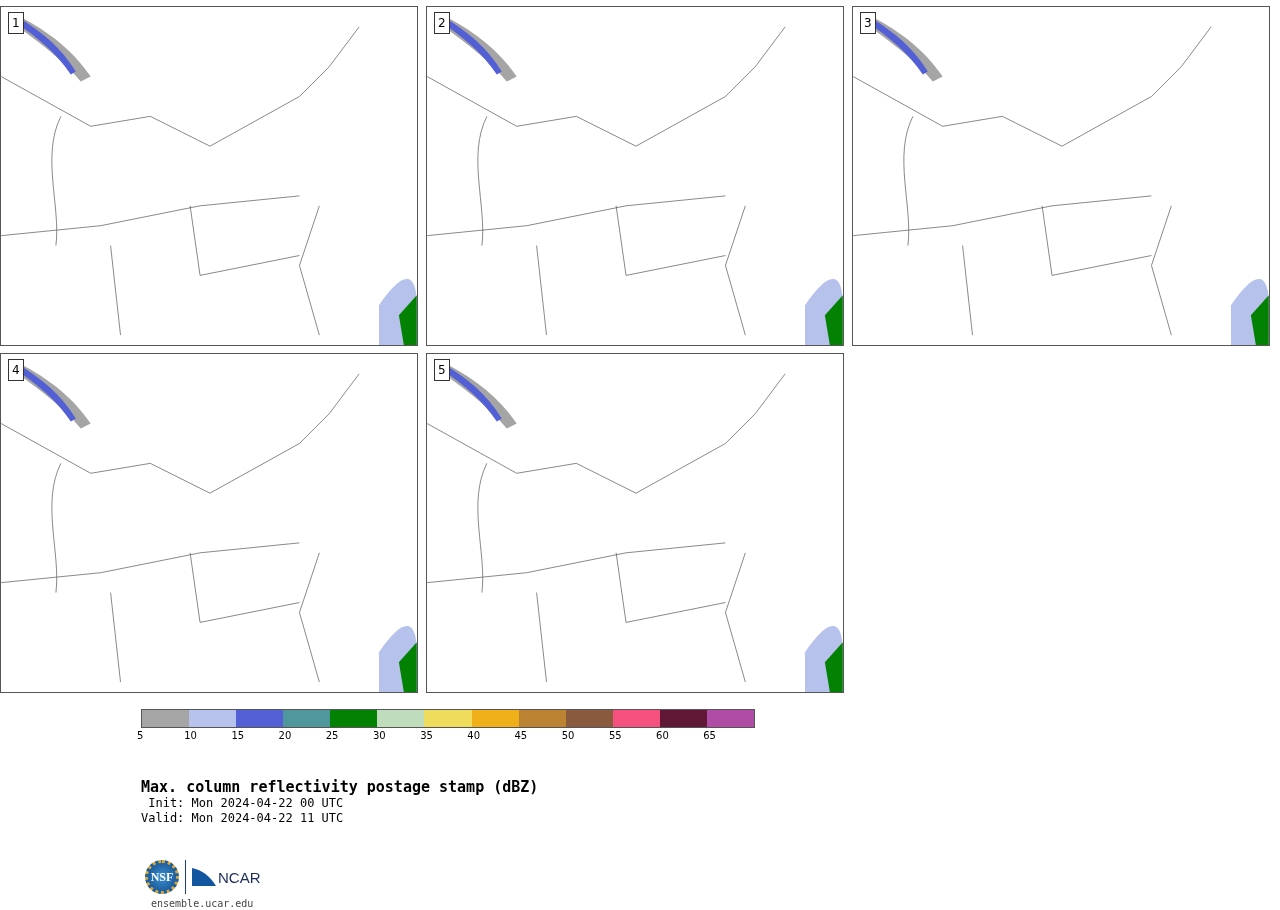 This screenshot has height=910, width=1280. I want to click on ncar-logo: NCAR, so click(226, 877).